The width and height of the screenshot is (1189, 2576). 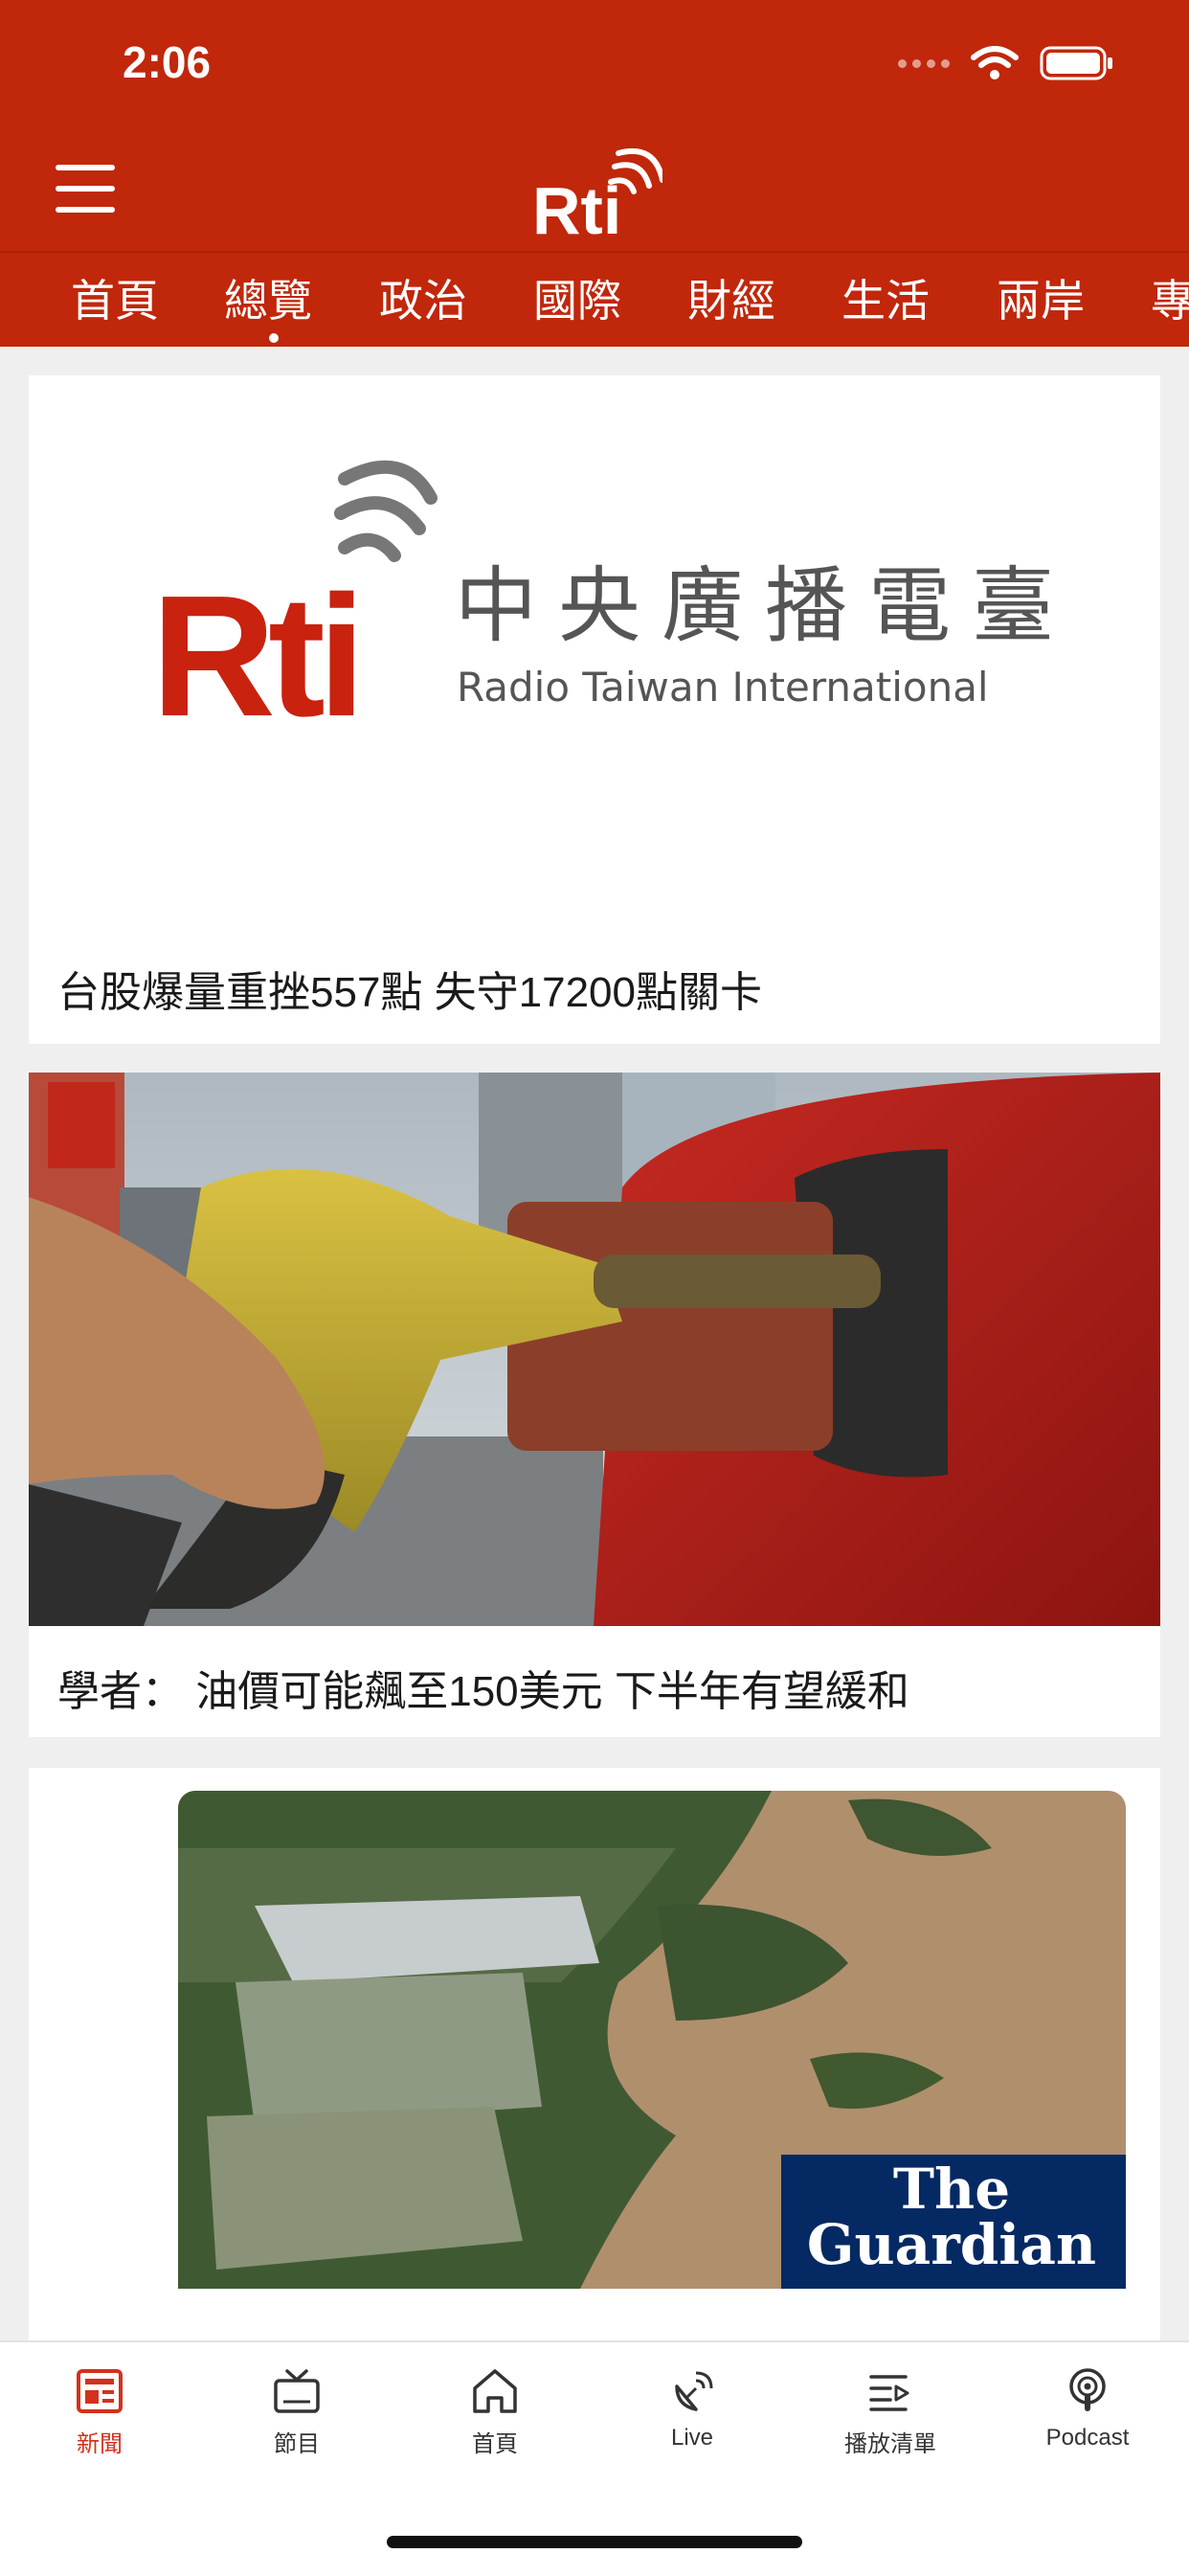 I want to click on tab-overview: 總覽, so click(x=268, y=297).